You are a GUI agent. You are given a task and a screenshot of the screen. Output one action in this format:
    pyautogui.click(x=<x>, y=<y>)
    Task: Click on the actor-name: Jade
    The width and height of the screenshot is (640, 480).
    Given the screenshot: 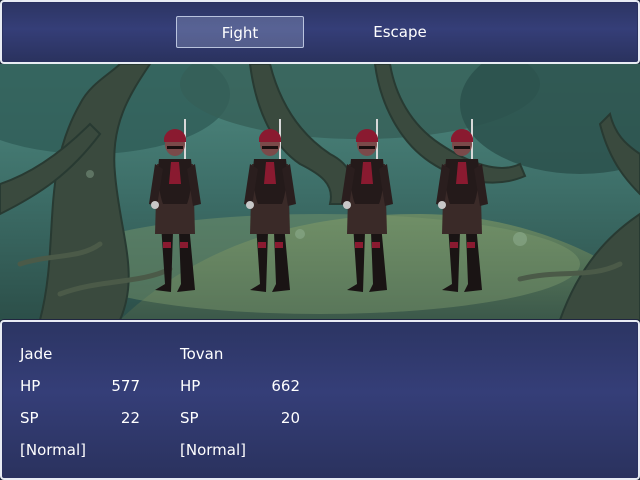 What is the action you would take?
    pyautogui.click(x=36, y=354)
    